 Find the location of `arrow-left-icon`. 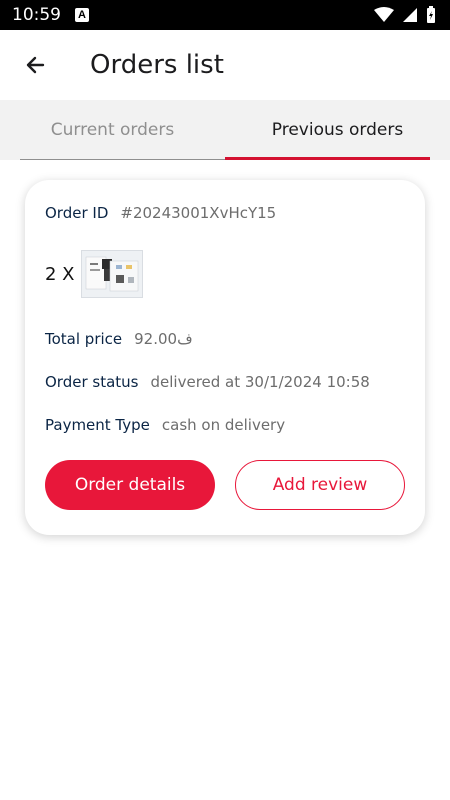

arrow-left-icon is located at coordinates (35, 65).